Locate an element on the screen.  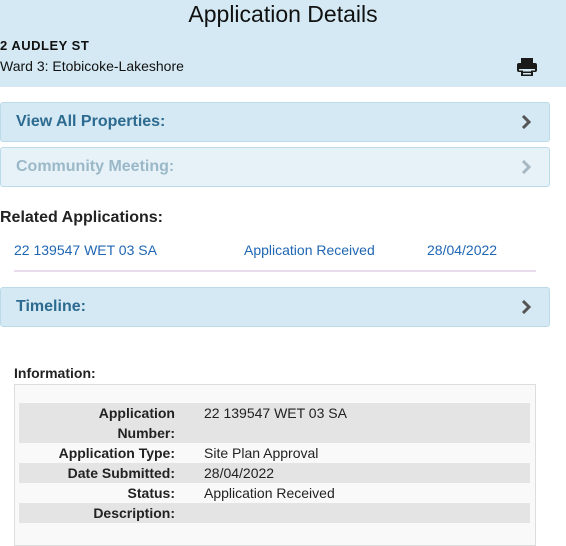
info-value: Application Received is located at coordinates (269, 493).